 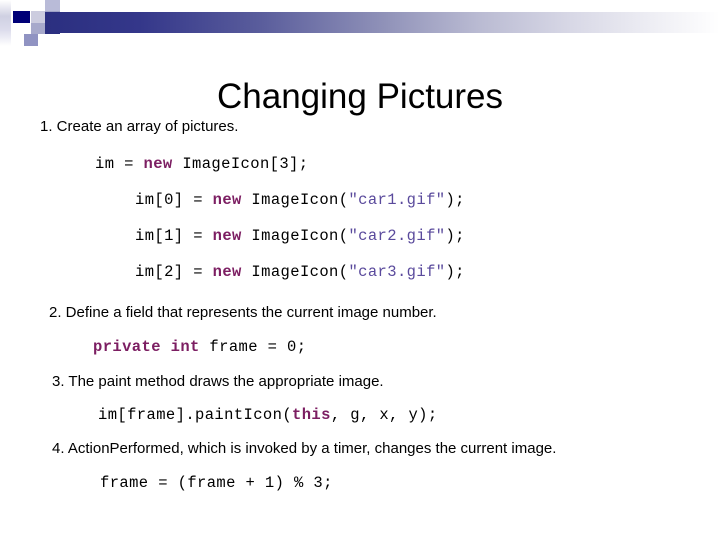 I want to click on code-array-assign-1: im[1] = new ImageIcon("car2.gif");, so click(x=427, y=236).